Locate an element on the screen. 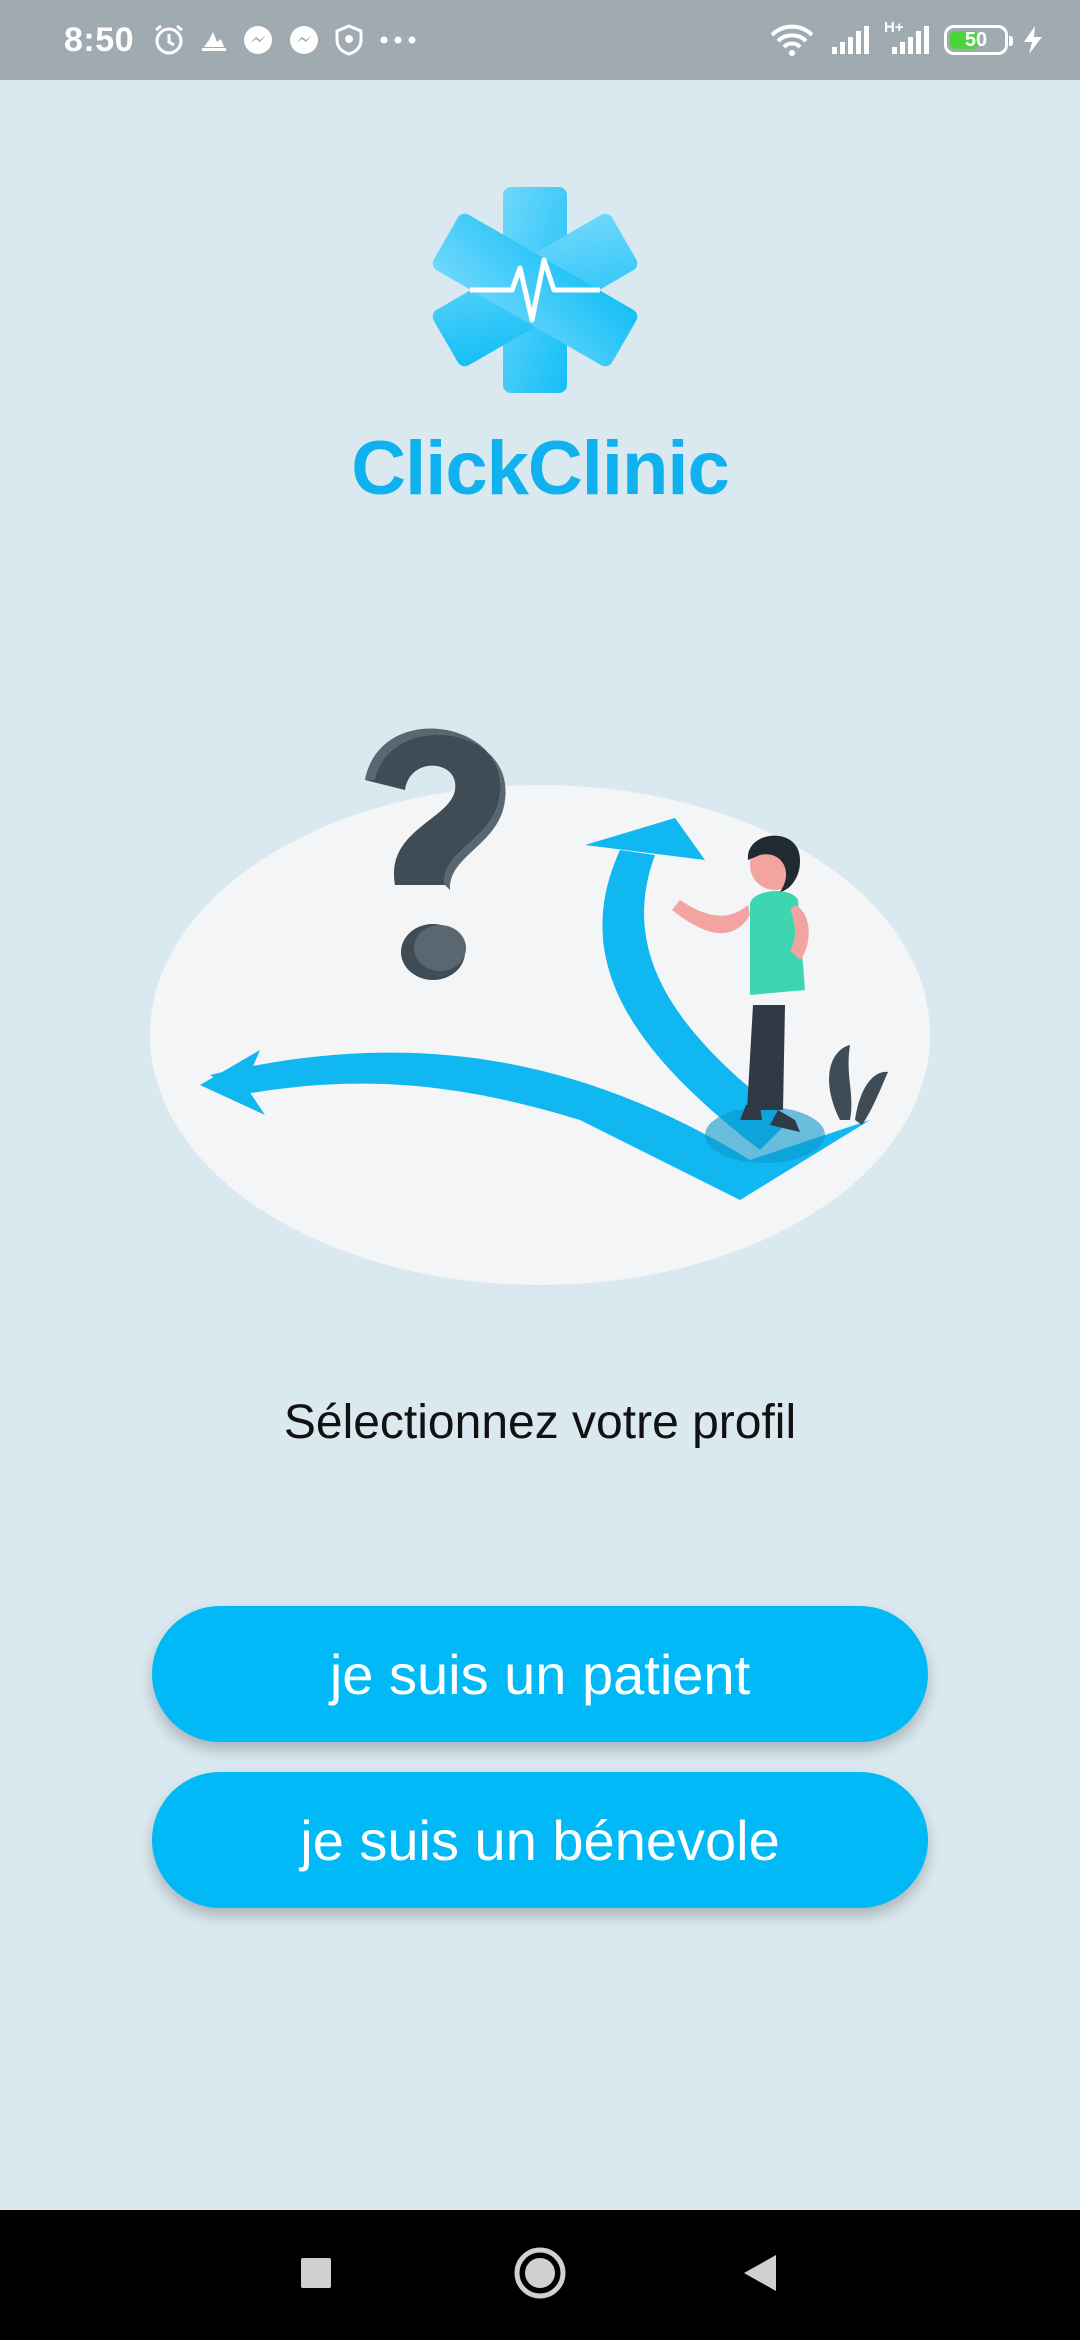  square-icon is located at coordinates (316, 2275).